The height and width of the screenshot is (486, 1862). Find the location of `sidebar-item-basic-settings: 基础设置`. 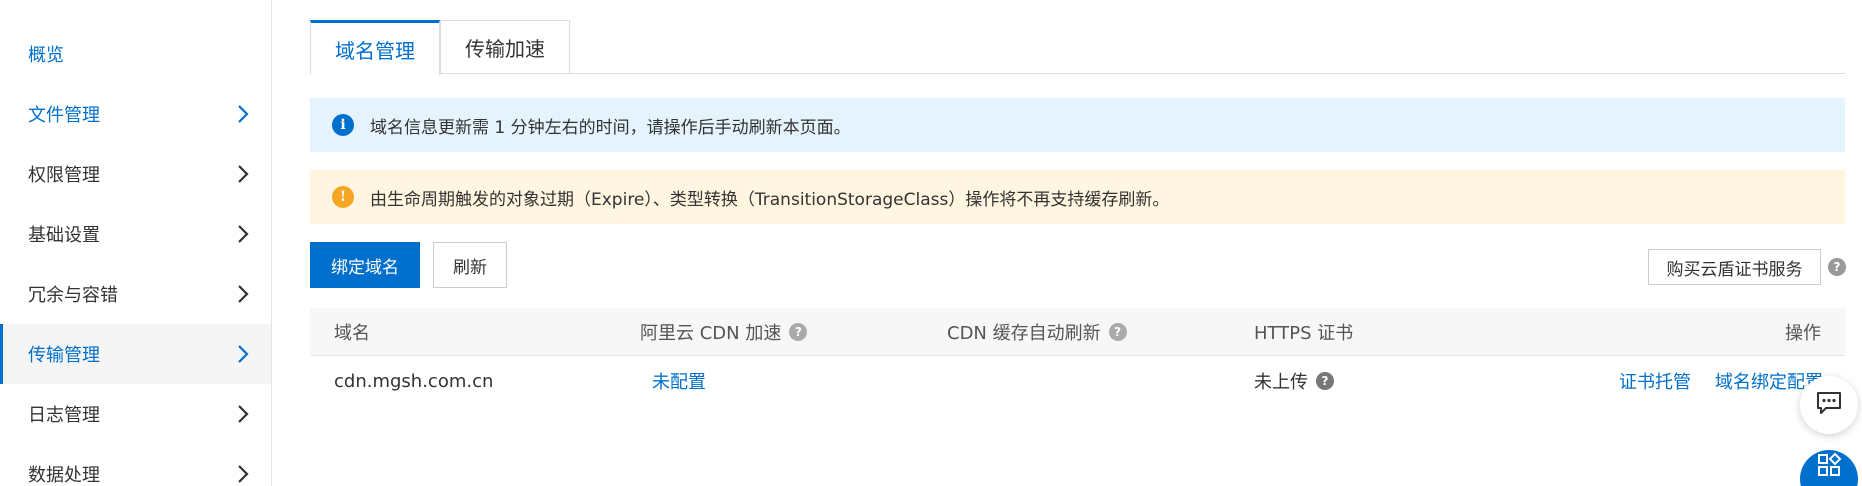

sidebar-item-basic-settings: 基础设置 is located at coordinates (135, 234).